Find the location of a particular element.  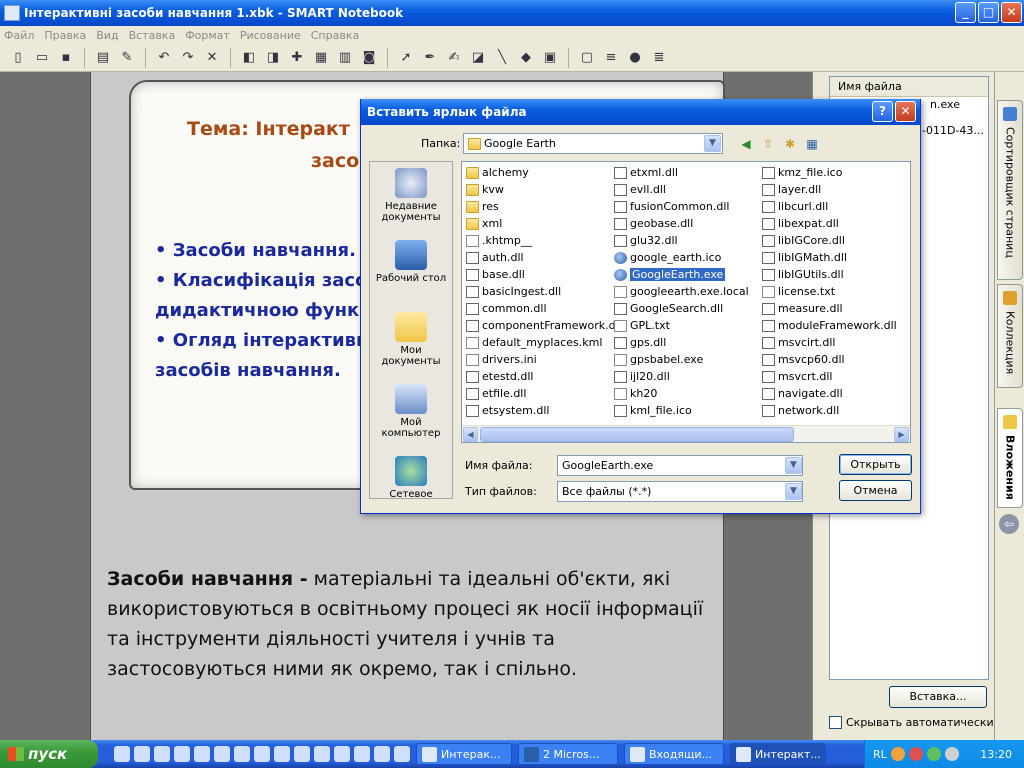

redo-icon: ↷ is located at coordinates (188, 58).